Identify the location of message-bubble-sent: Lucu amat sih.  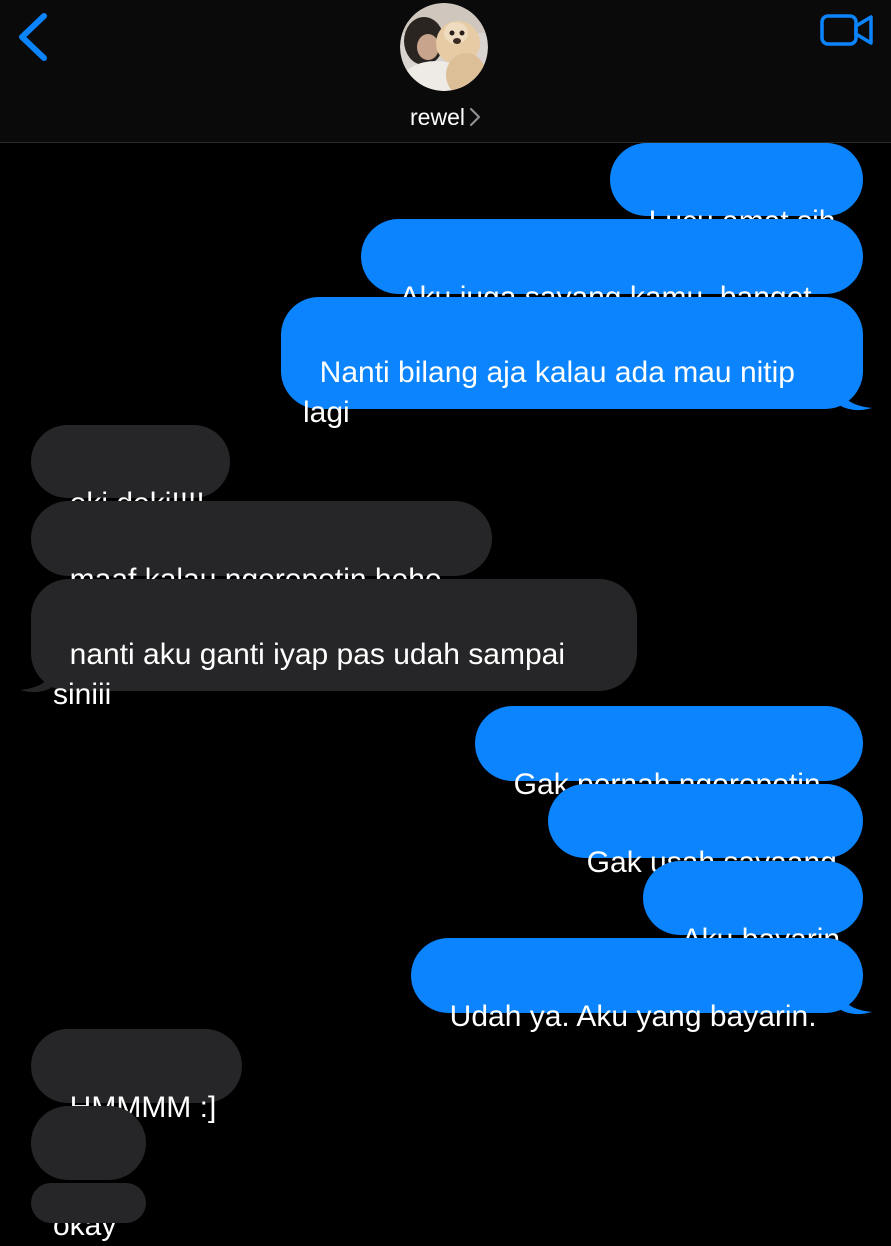
(736, 190).